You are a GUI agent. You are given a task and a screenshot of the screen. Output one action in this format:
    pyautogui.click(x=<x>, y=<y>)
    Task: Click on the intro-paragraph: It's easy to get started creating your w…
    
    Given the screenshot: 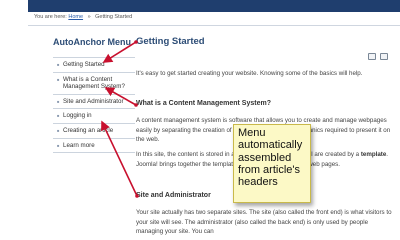 What is the action you would take?
    pyautogui.click(x=249, y=73)
    